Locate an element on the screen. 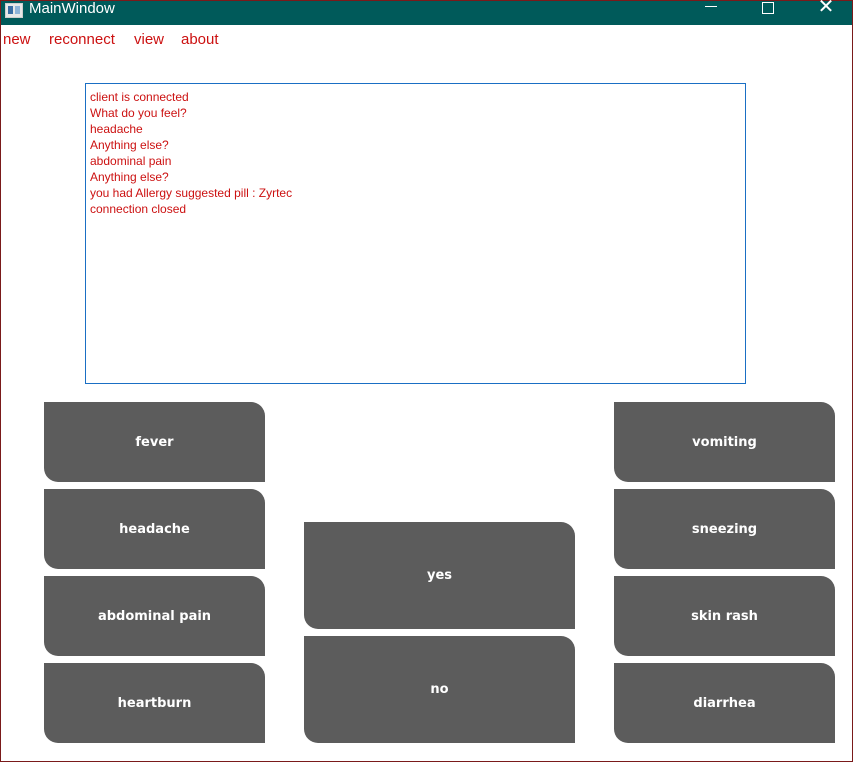 The height and width of the screenshot is (762, 853). menu-item-new: new is located at coordinates (17, 39).